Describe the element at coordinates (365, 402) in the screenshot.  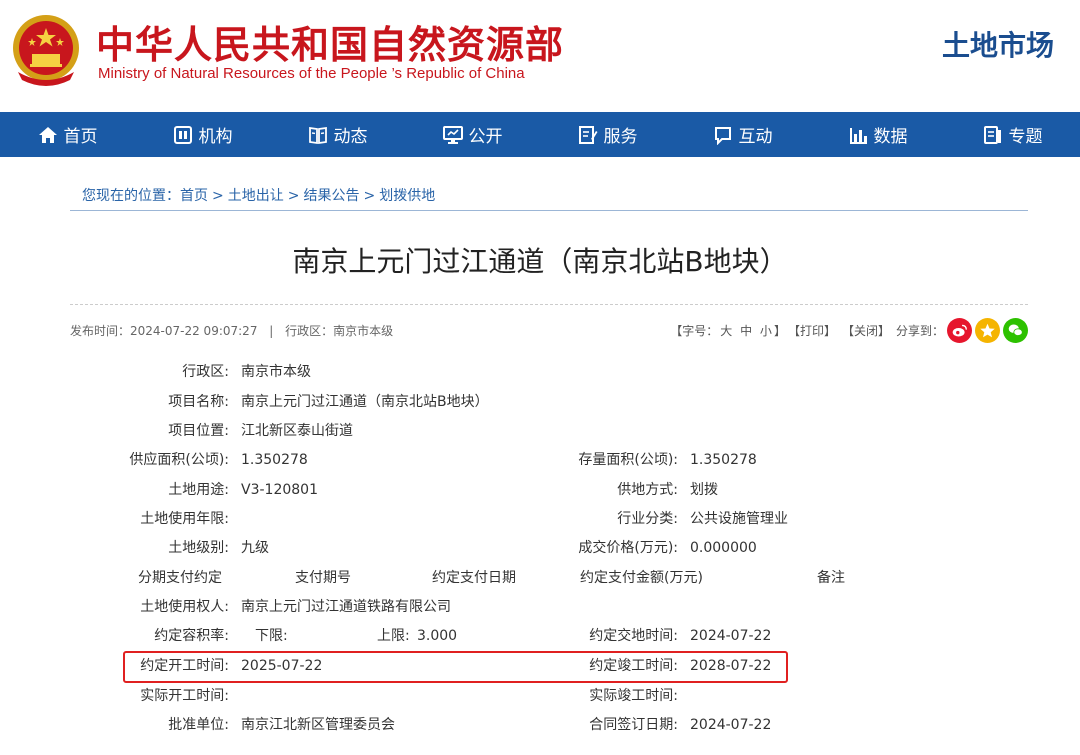
I see `project-name-value: 南京上元门过江通道（南京北站B地块）` at that location.